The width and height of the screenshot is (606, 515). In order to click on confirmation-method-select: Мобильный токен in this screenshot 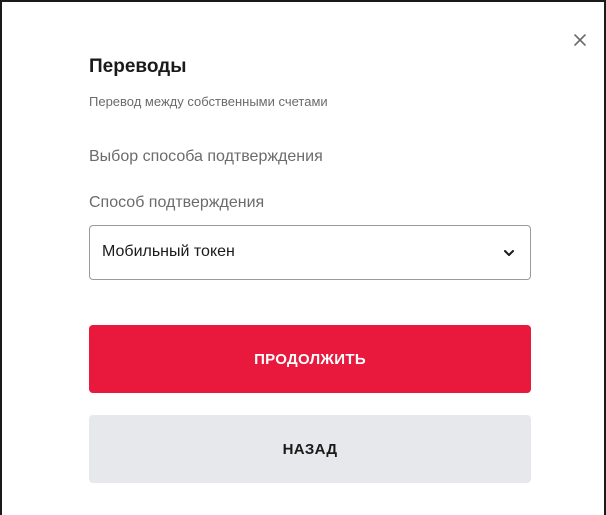, I will do `click(310, 252)`.